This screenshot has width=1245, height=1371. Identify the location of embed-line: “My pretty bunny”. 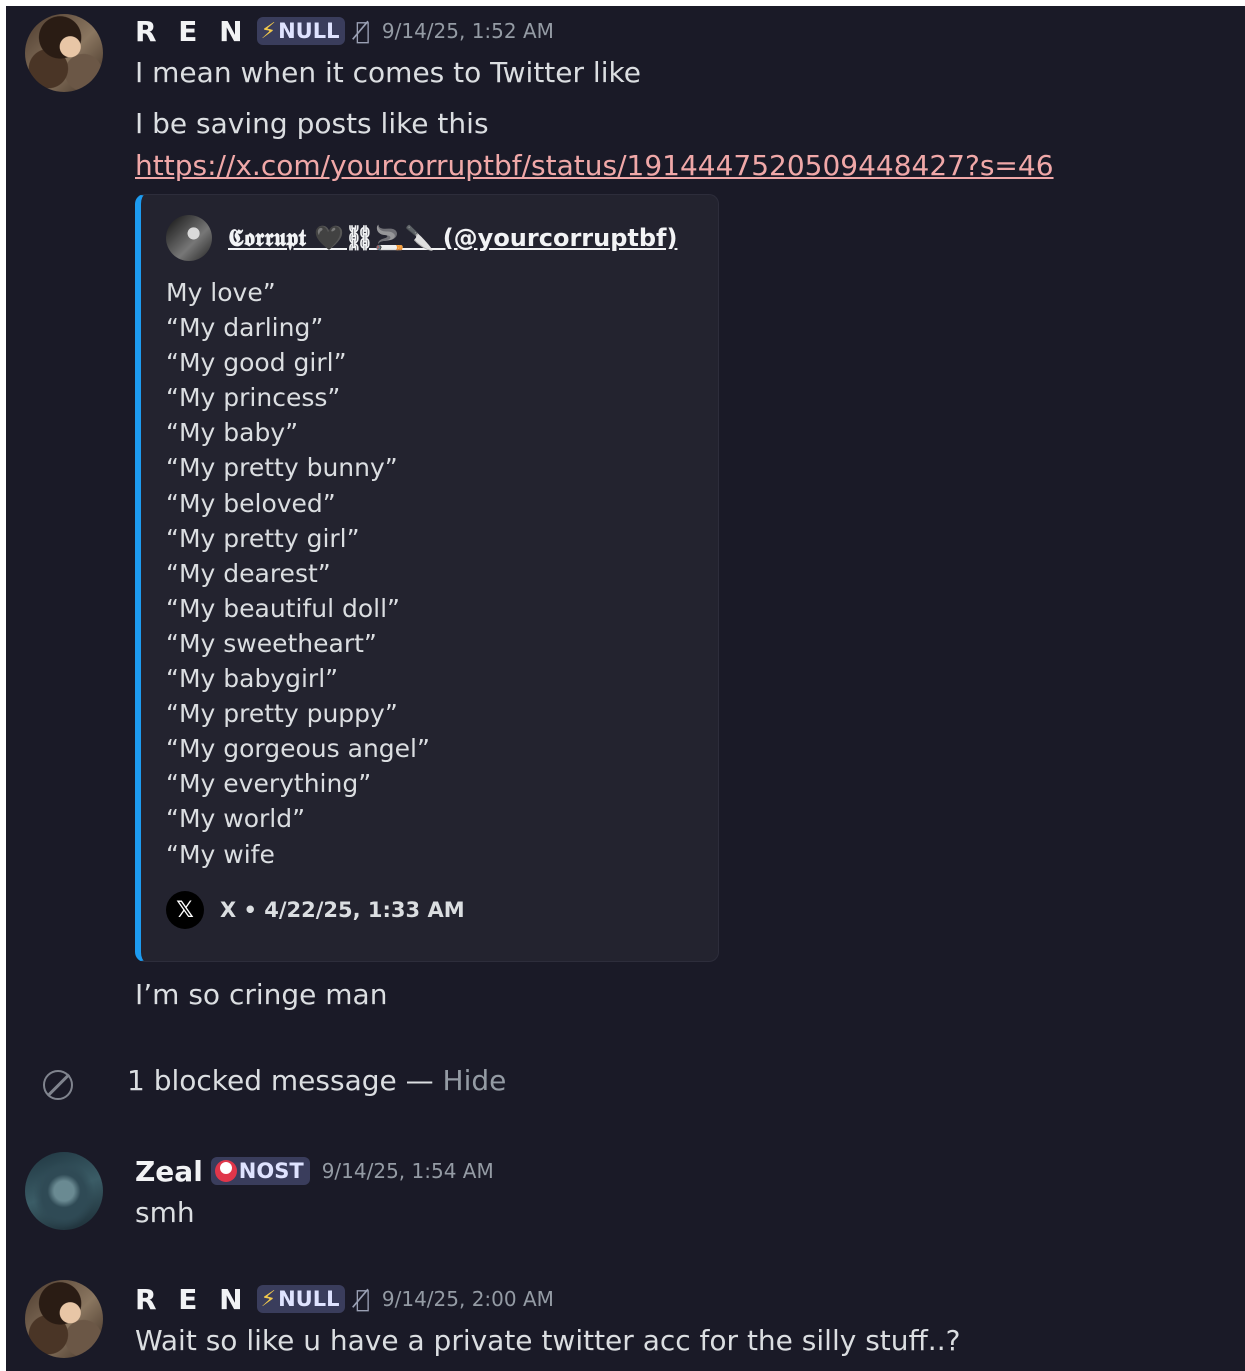
(282, 468).